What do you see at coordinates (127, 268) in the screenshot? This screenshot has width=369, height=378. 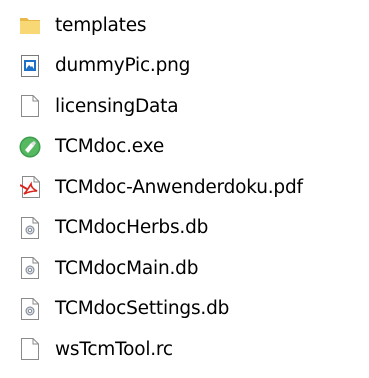 I see `file-name: TCMdocMain.db` at bounding box center [127, 268].